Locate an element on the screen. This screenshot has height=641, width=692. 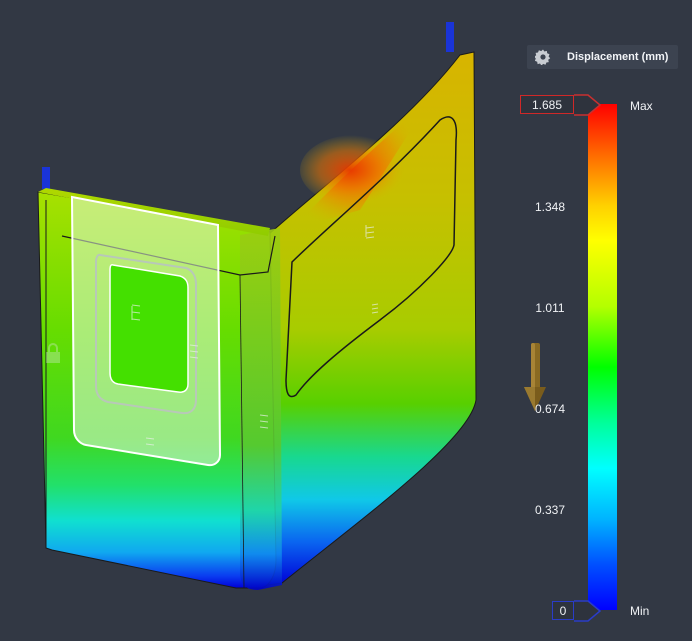
left-post is located at coordinates (46, 178).